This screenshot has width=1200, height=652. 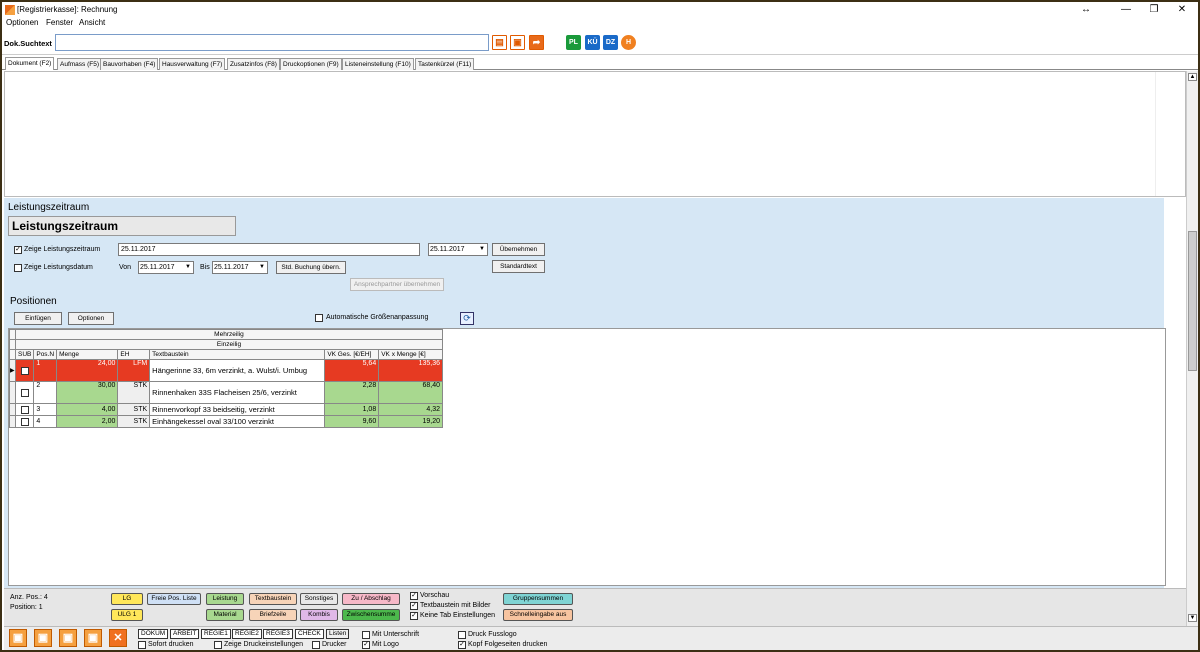 I want to click on forward-arrow-icon: ➦, so click(x=536, y=42).